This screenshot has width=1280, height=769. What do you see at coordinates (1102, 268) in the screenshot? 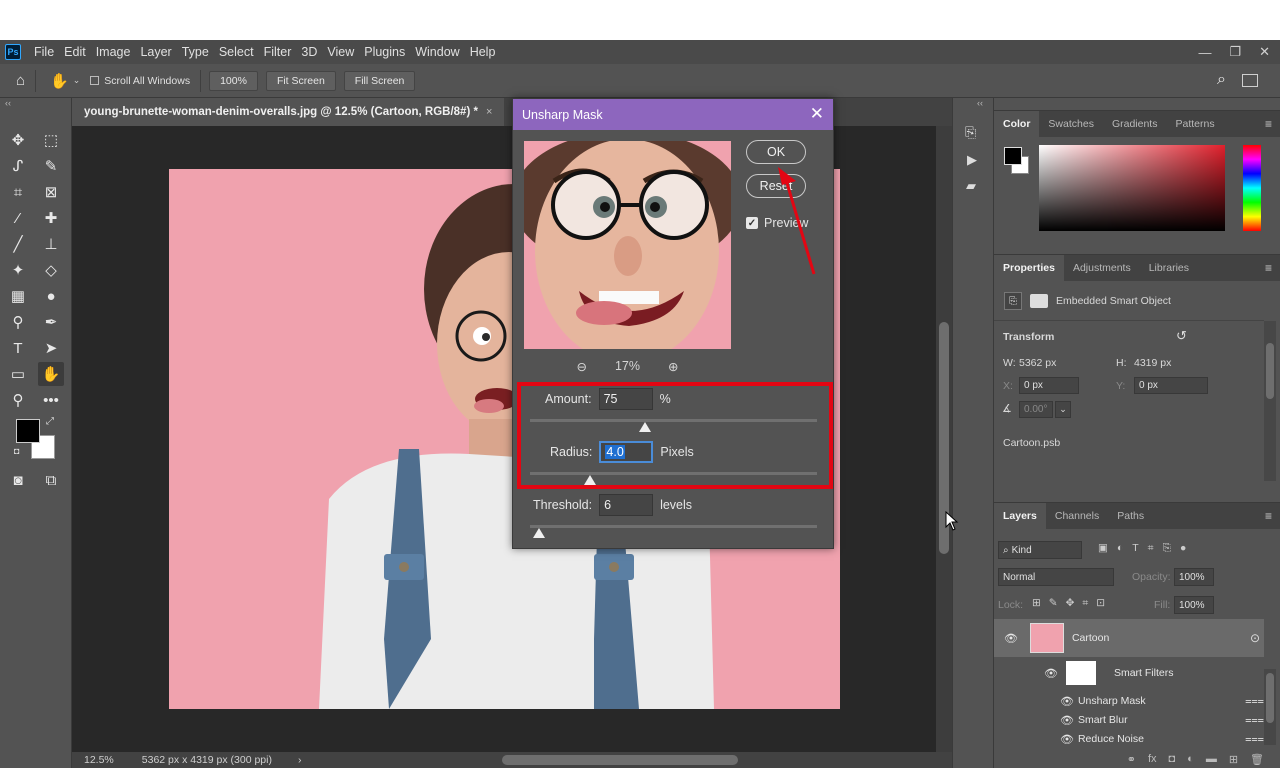
I see `tab-adjustments: Adjustments` at bounding box center [1102, 268].